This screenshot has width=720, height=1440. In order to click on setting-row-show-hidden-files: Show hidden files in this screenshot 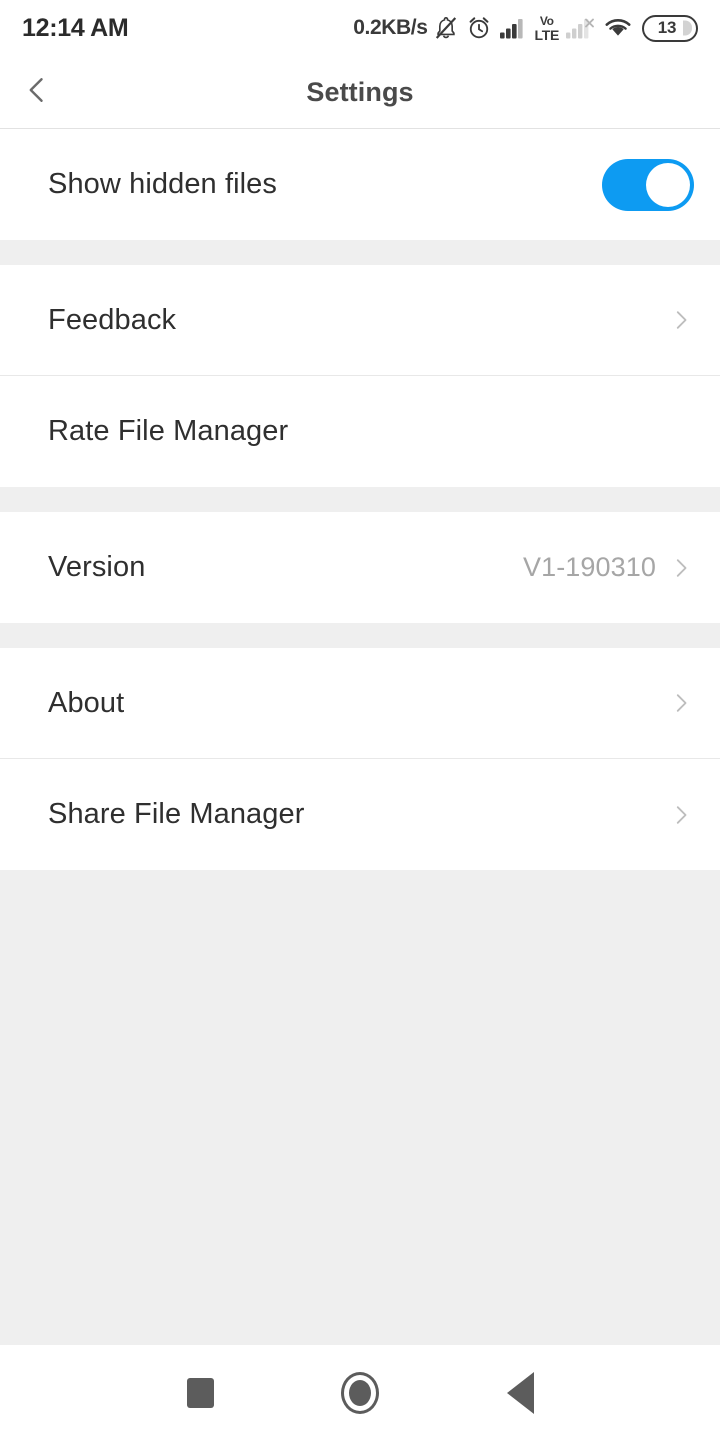, I will do `click(360, 184)`.